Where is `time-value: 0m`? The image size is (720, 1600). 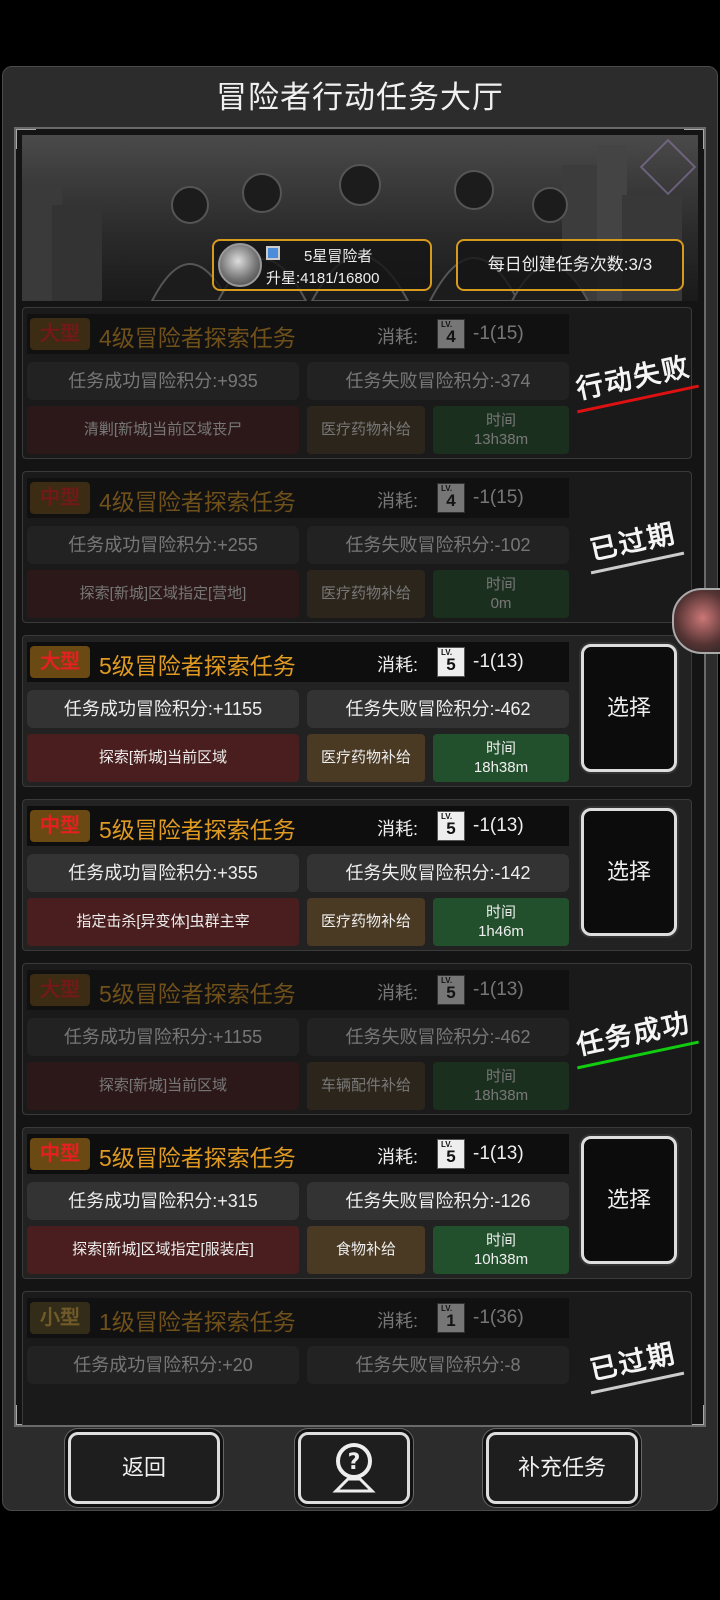 time-value: 0m is located at coordinates (501, 603).